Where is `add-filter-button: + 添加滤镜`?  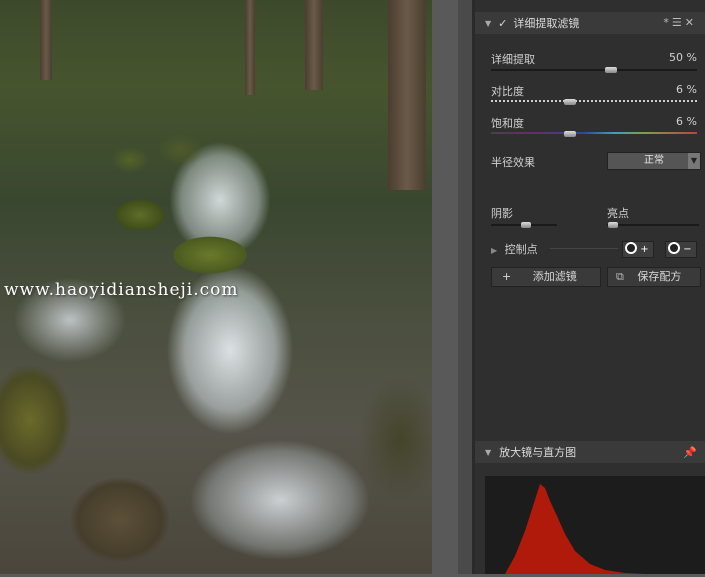 add-filter-button: + 添加滤镜 is located at coordinates (546, 277).